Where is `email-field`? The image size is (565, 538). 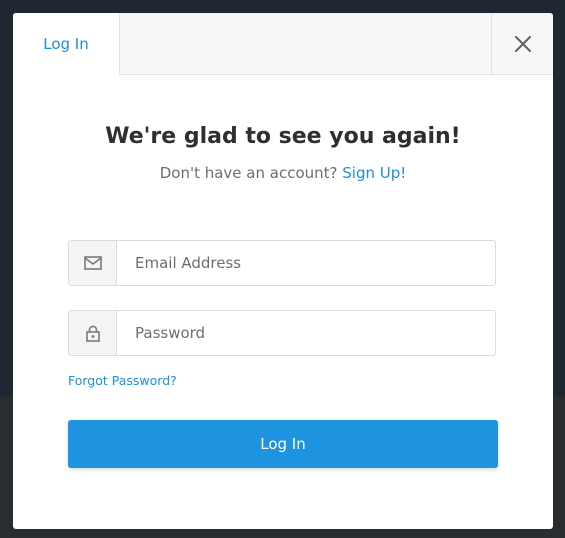 email-field is located at coordinates (282, 263).